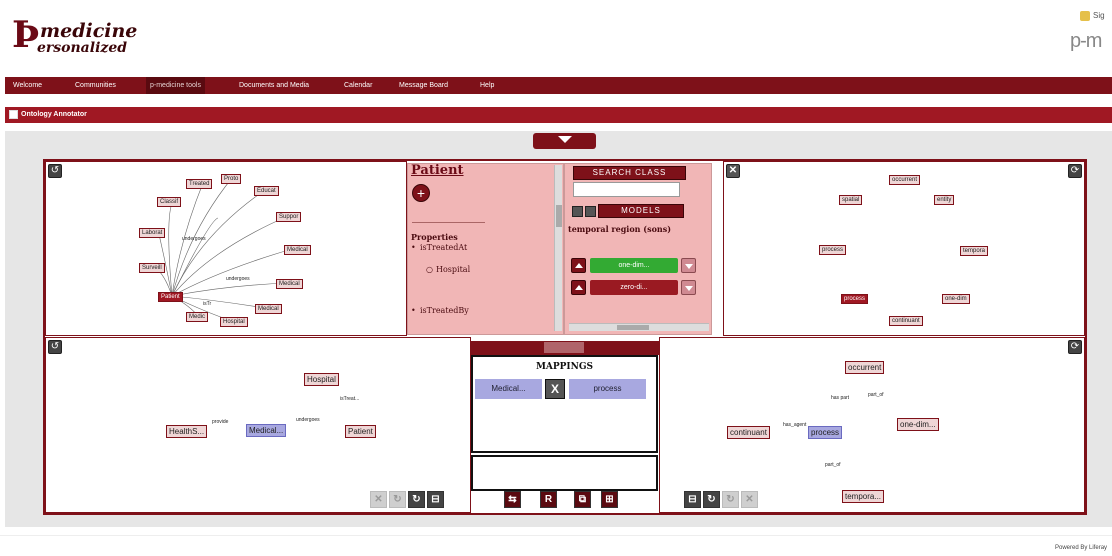 Image resolution: width=1112 pixels, height=556 pixels. I want to click on sign-in-link: Sig, so click(1099, 15).